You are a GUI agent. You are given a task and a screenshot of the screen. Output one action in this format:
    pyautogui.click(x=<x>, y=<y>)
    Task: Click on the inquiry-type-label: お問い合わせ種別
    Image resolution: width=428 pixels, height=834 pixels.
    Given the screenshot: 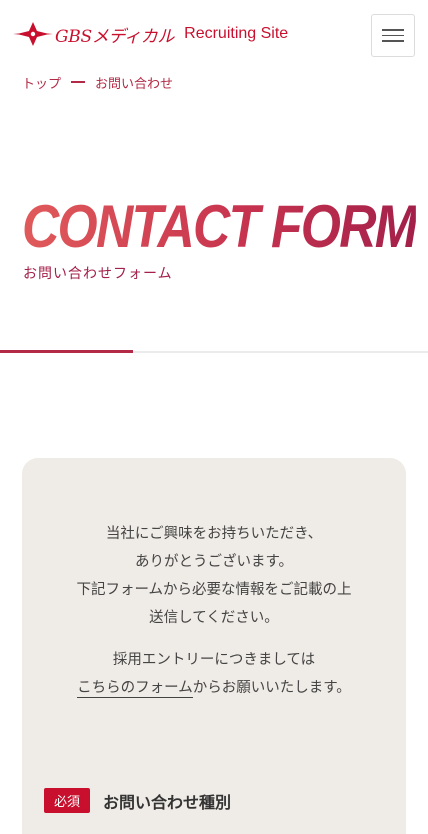 What is the action you would take?
    pyautogui.click(x=167, y=802)
    